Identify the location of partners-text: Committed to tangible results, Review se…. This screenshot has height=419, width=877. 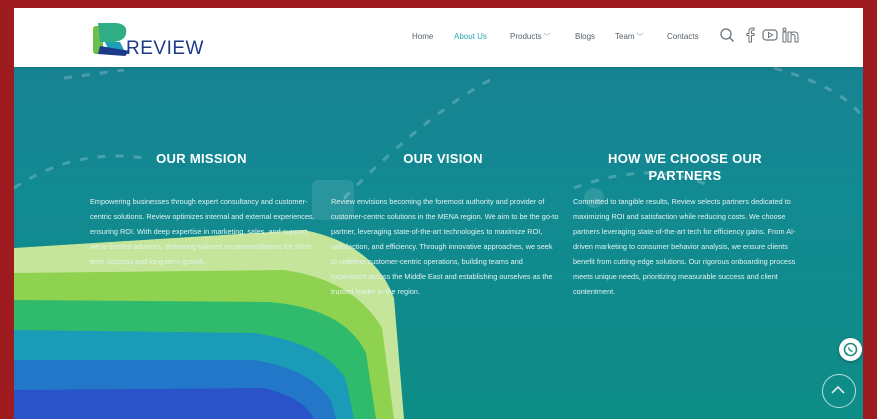
(684, 246).